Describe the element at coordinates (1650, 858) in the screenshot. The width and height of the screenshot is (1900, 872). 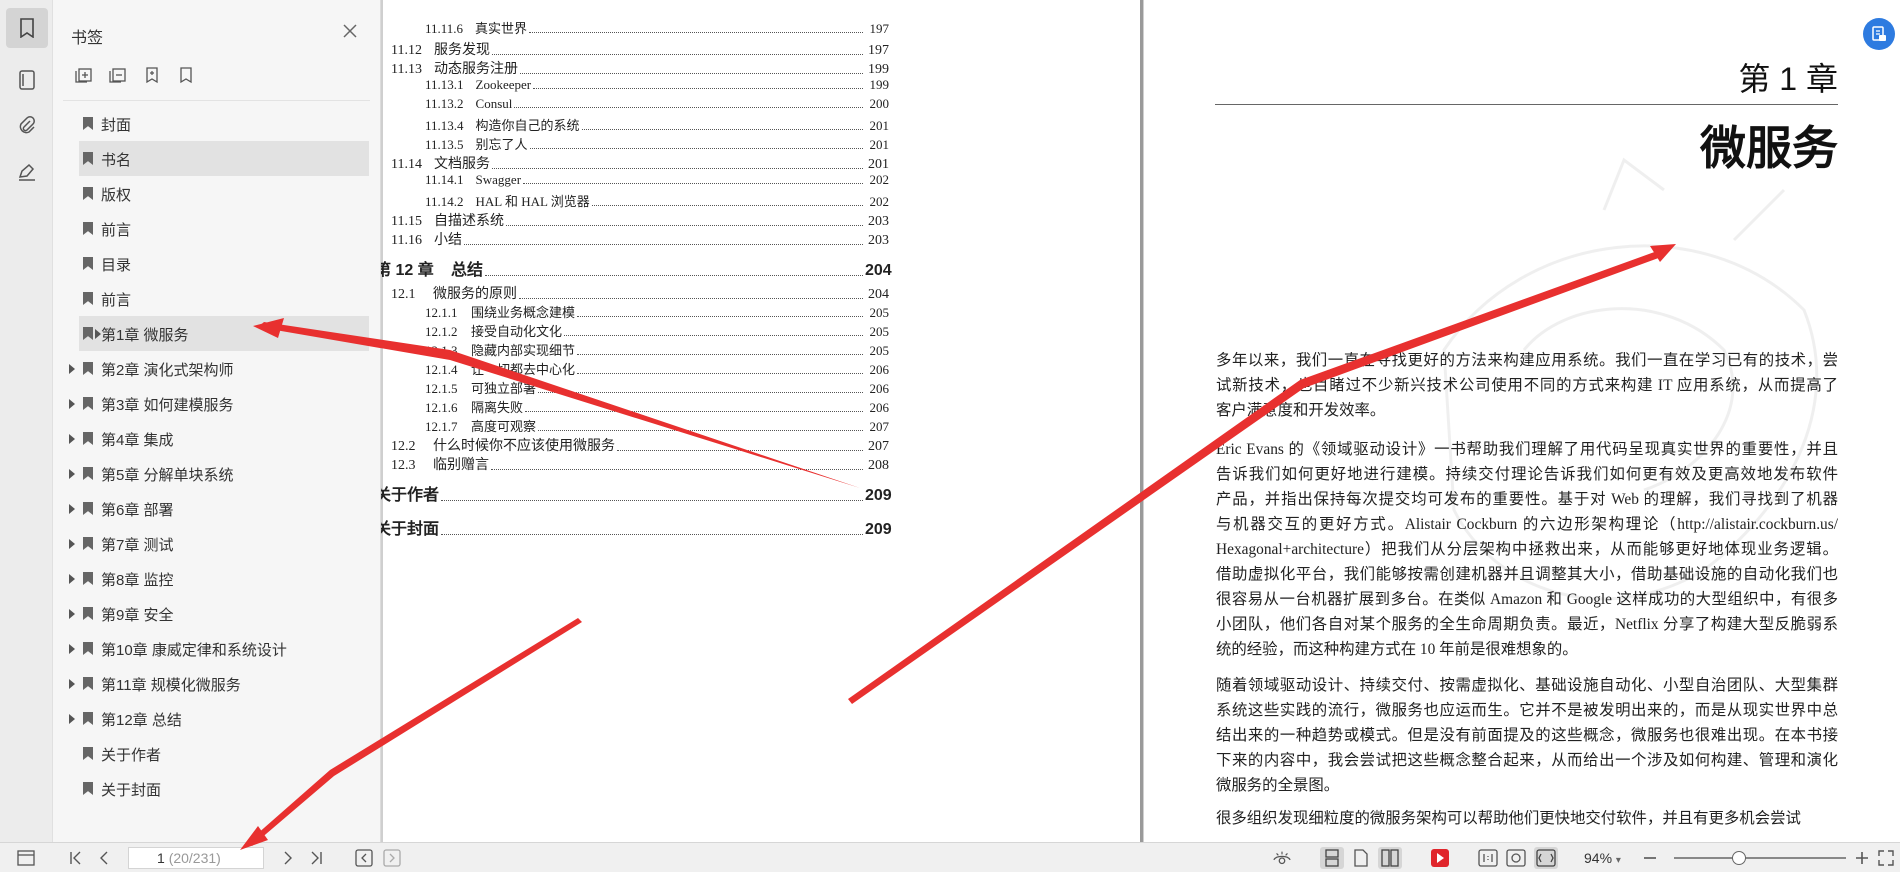
I see `zoom-out-button` at that location.